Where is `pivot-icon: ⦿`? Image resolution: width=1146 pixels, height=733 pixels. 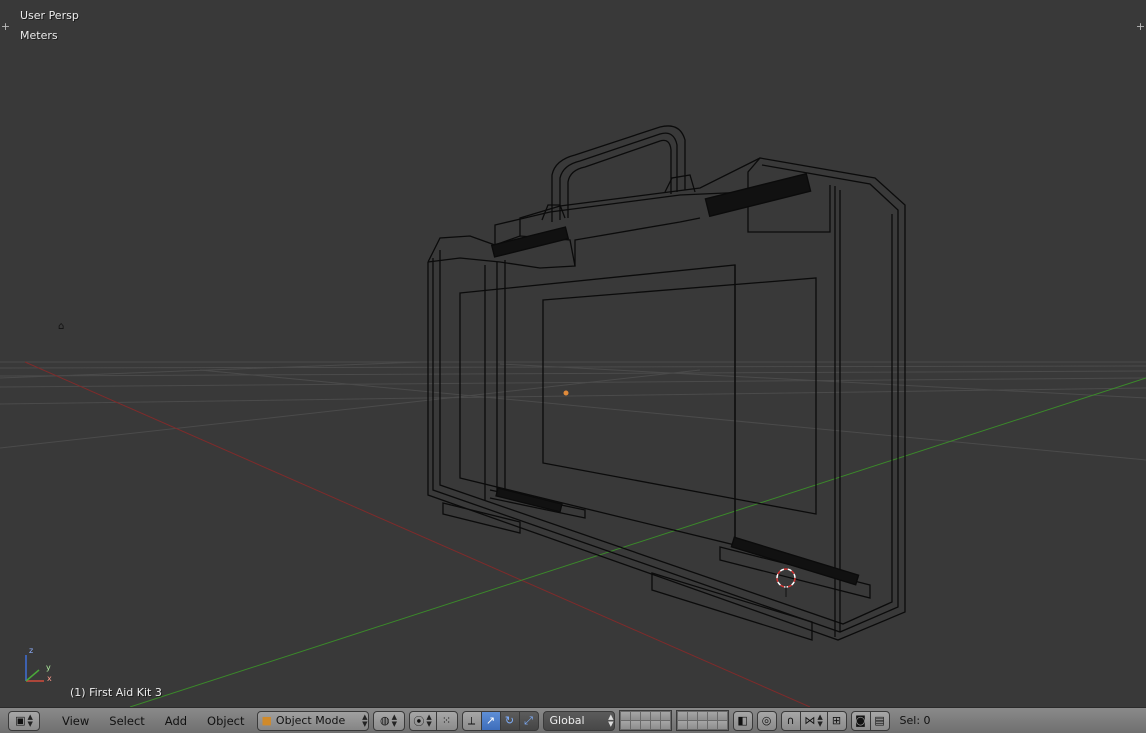
pivot-icon: ⦿ is located at coordinates (419, 721).